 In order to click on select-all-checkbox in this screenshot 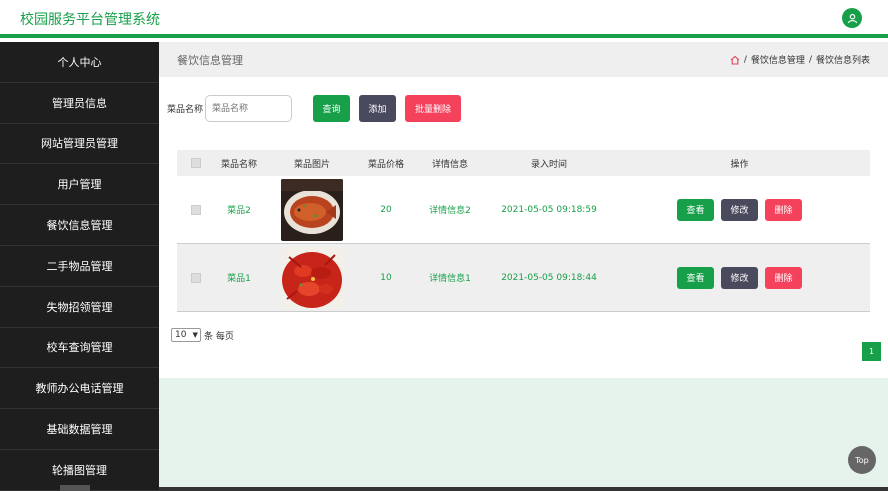, I will do `click(196, 163)`.